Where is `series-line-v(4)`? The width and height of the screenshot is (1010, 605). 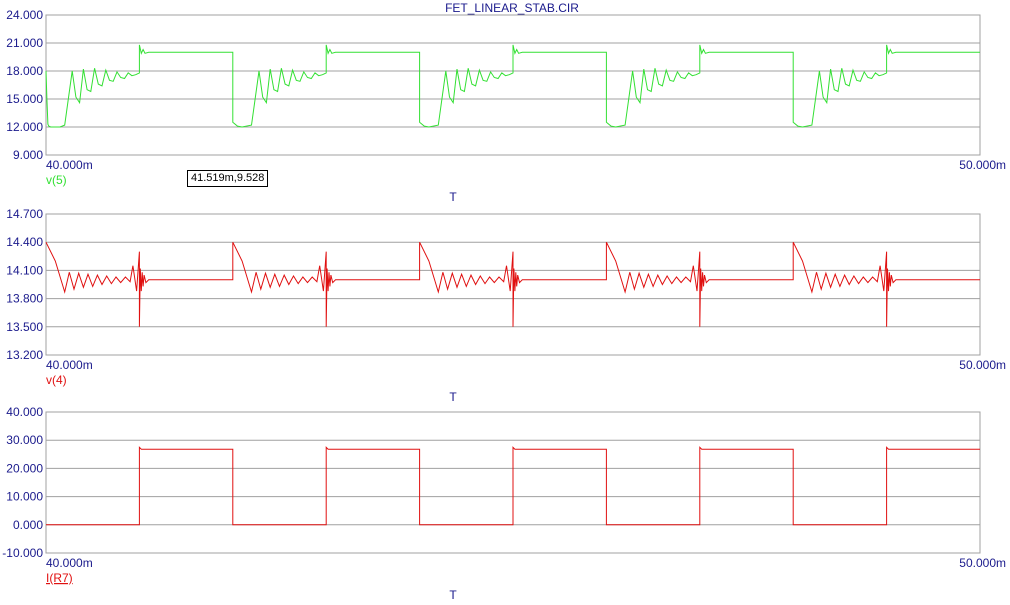
series-line-v(4) is located at coordinates (512, 284).